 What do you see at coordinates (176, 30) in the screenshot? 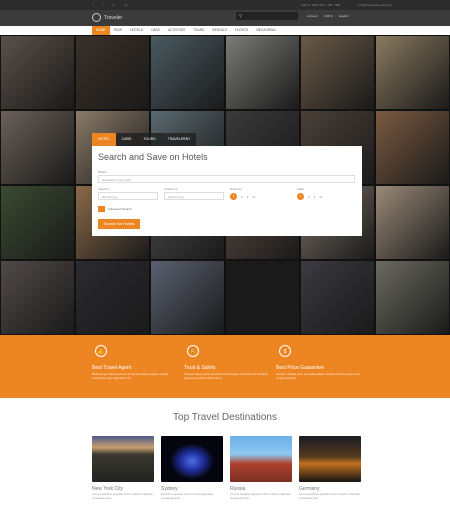
I see `nav-activities: ACTIVITIES` at bounding box center [176, 30].